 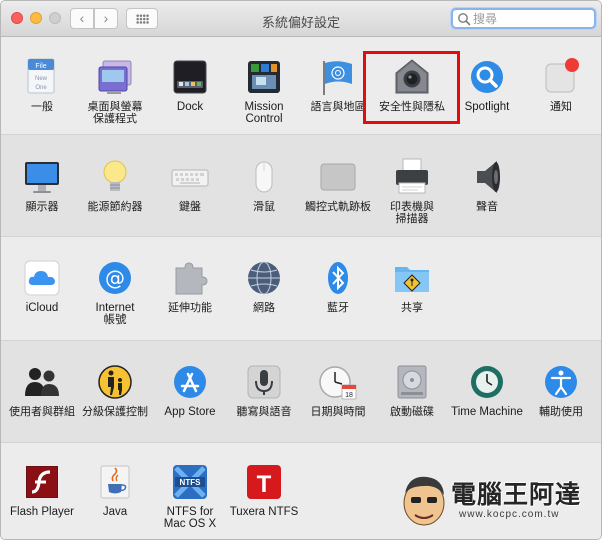 What do you see at coordinates (42, 308) in the screenshot?
I see `pref-label: iCloud` at bounding box center [42, 308].